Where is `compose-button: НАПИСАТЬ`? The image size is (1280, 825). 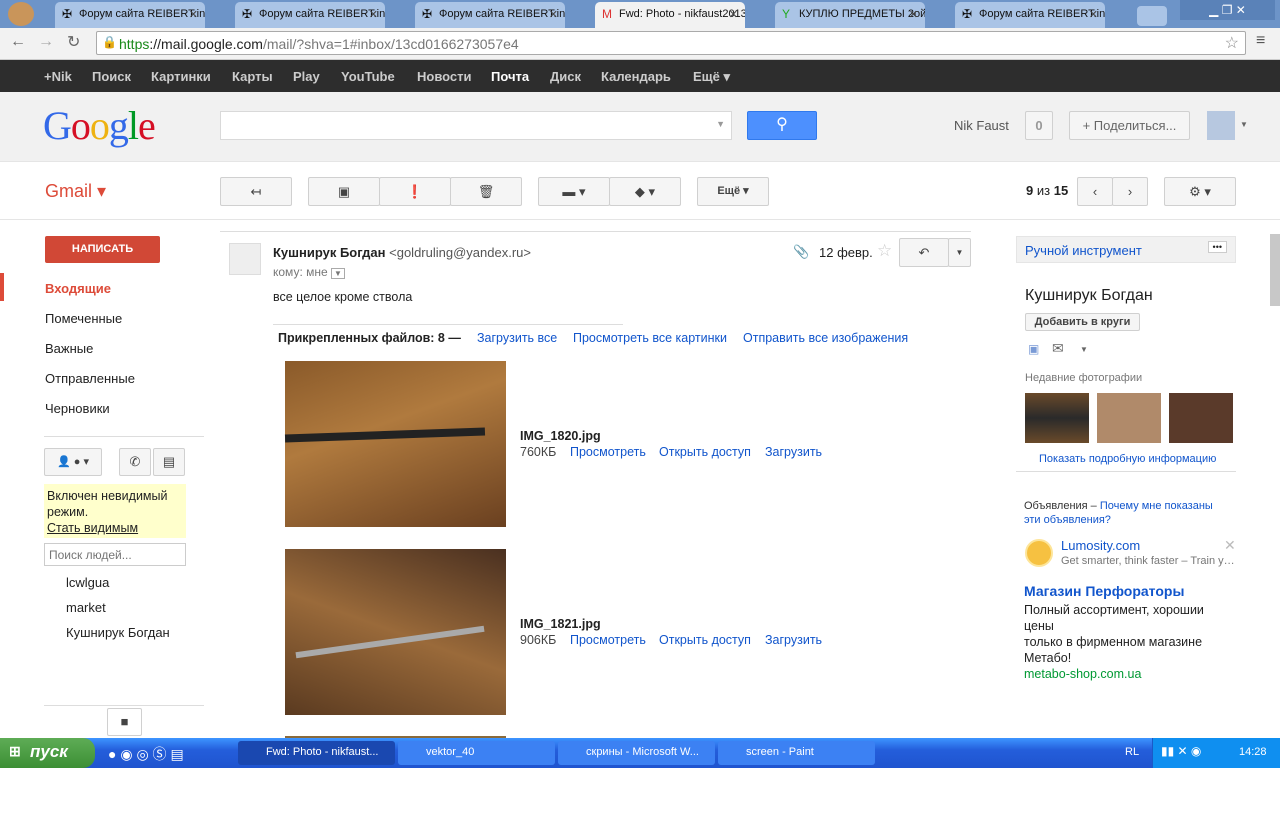 compose-button: НАПИСАТЬ is located at coordinates (102, 249).